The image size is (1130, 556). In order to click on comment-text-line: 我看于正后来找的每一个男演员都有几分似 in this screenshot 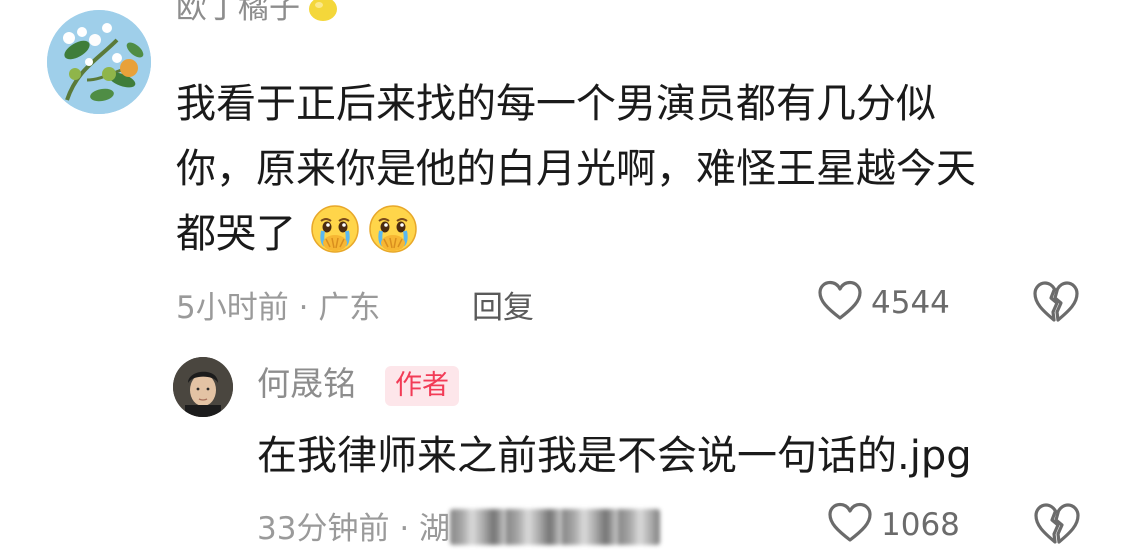, I will do `click(556, 104)`.